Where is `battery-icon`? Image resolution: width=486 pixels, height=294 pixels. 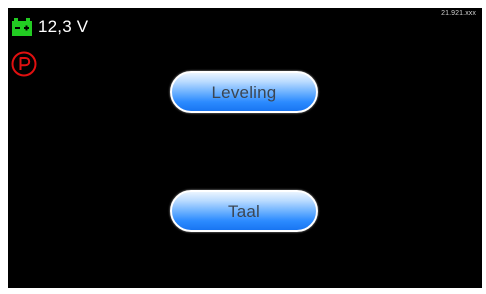
battery-icon is located at coordinates (22, 27).